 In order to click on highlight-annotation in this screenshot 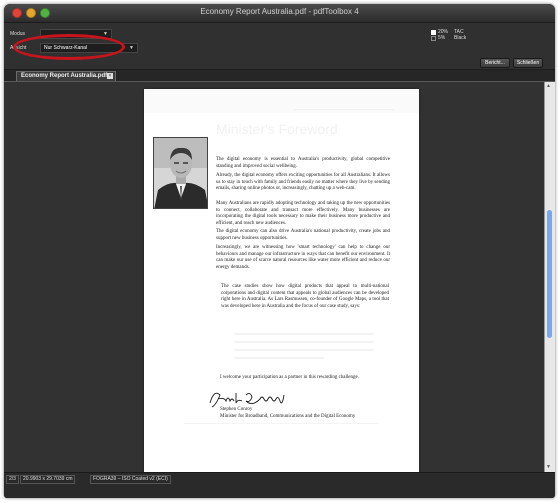, I will do `click(69, 47)`.